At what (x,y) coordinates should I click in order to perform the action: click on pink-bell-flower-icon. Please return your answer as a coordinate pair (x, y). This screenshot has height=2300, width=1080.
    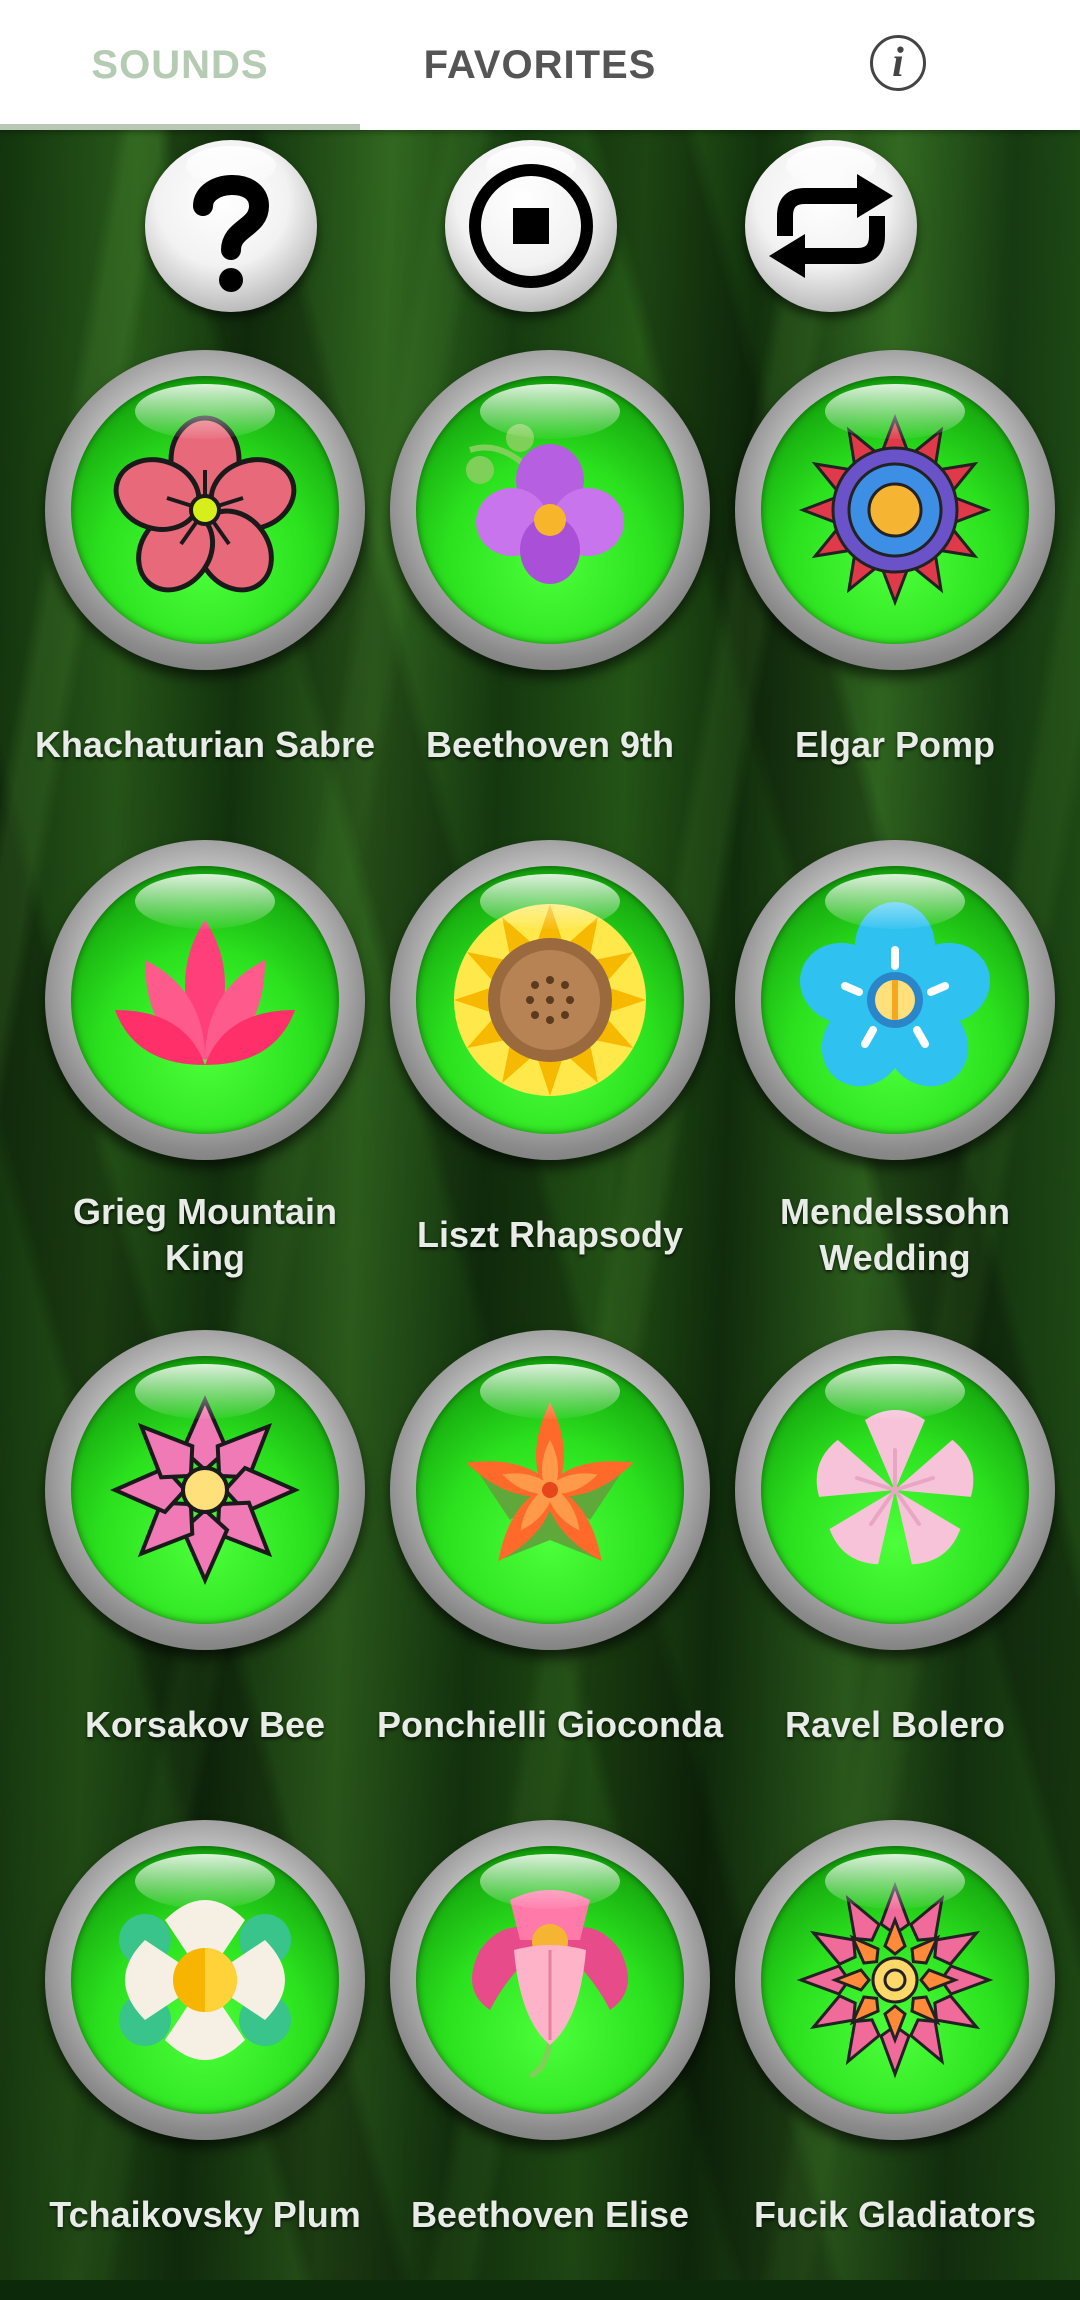
    Looking at the image, I should click on (550, 1984).